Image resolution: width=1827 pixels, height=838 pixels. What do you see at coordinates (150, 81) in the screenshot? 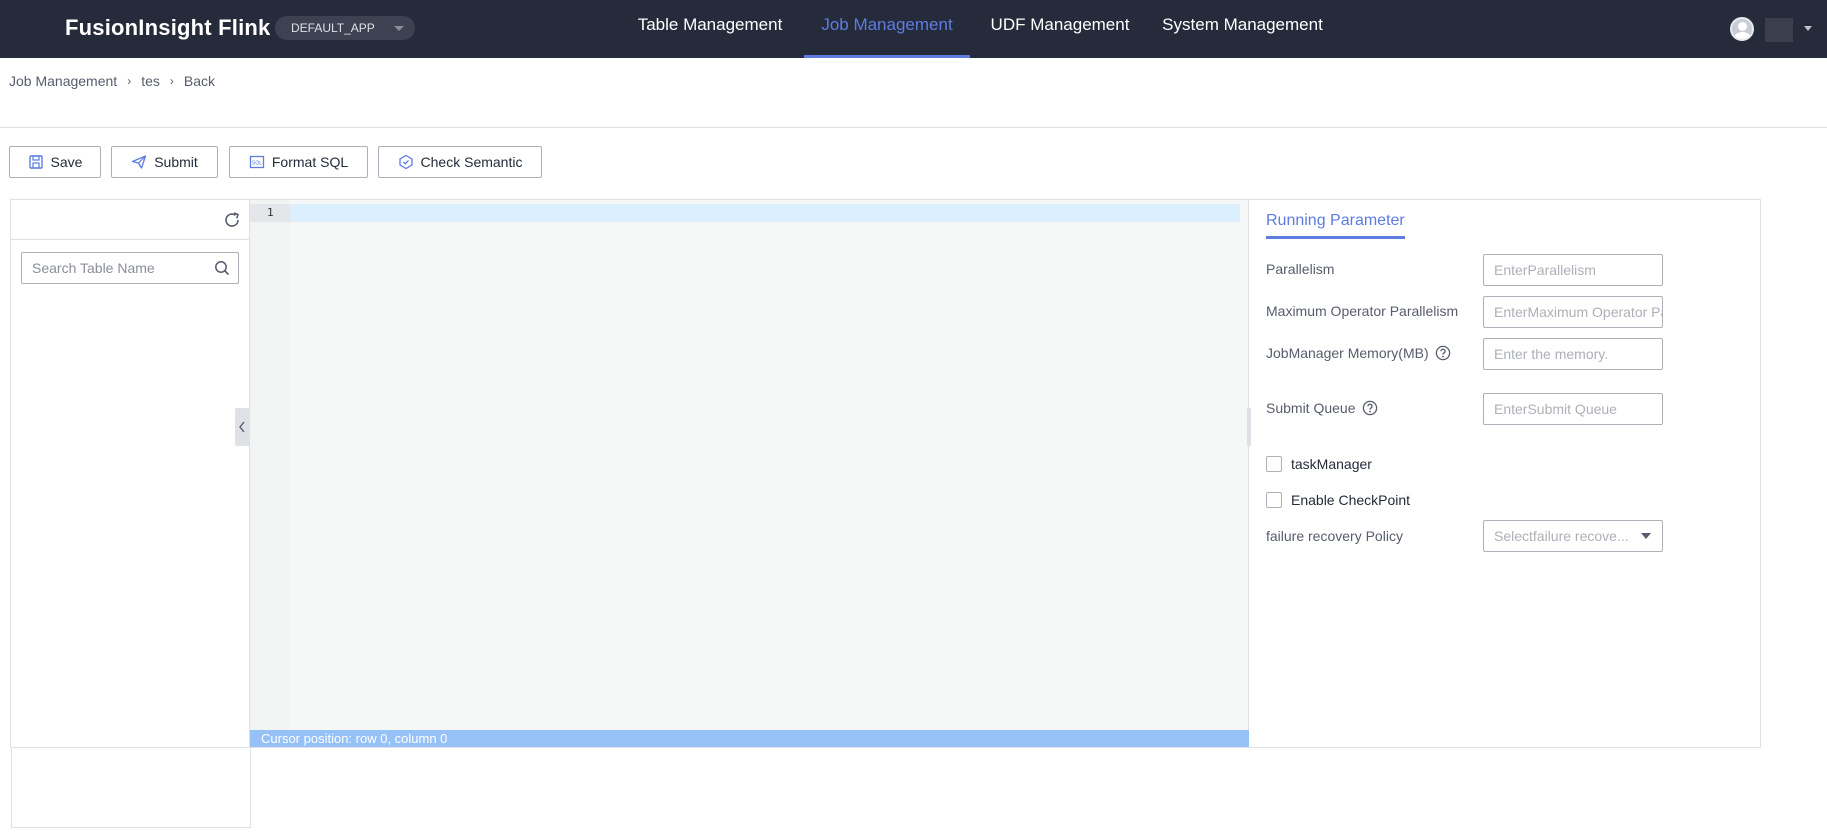
I see `breadcrumb-job-name: tes` at bounding box center [150, 81].